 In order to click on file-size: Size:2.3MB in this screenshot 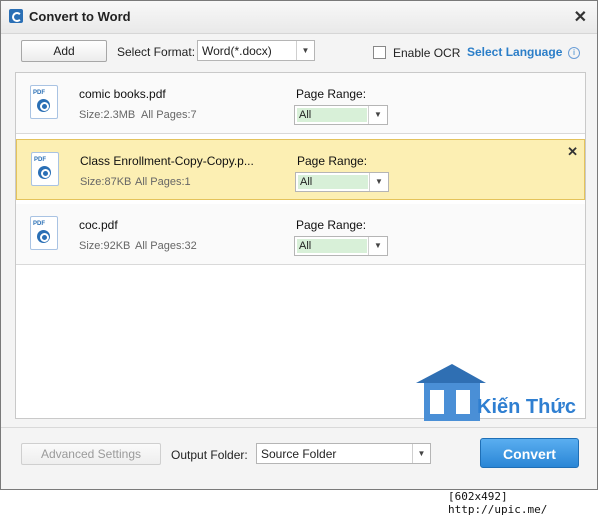, I will do `click(107, 115)`.